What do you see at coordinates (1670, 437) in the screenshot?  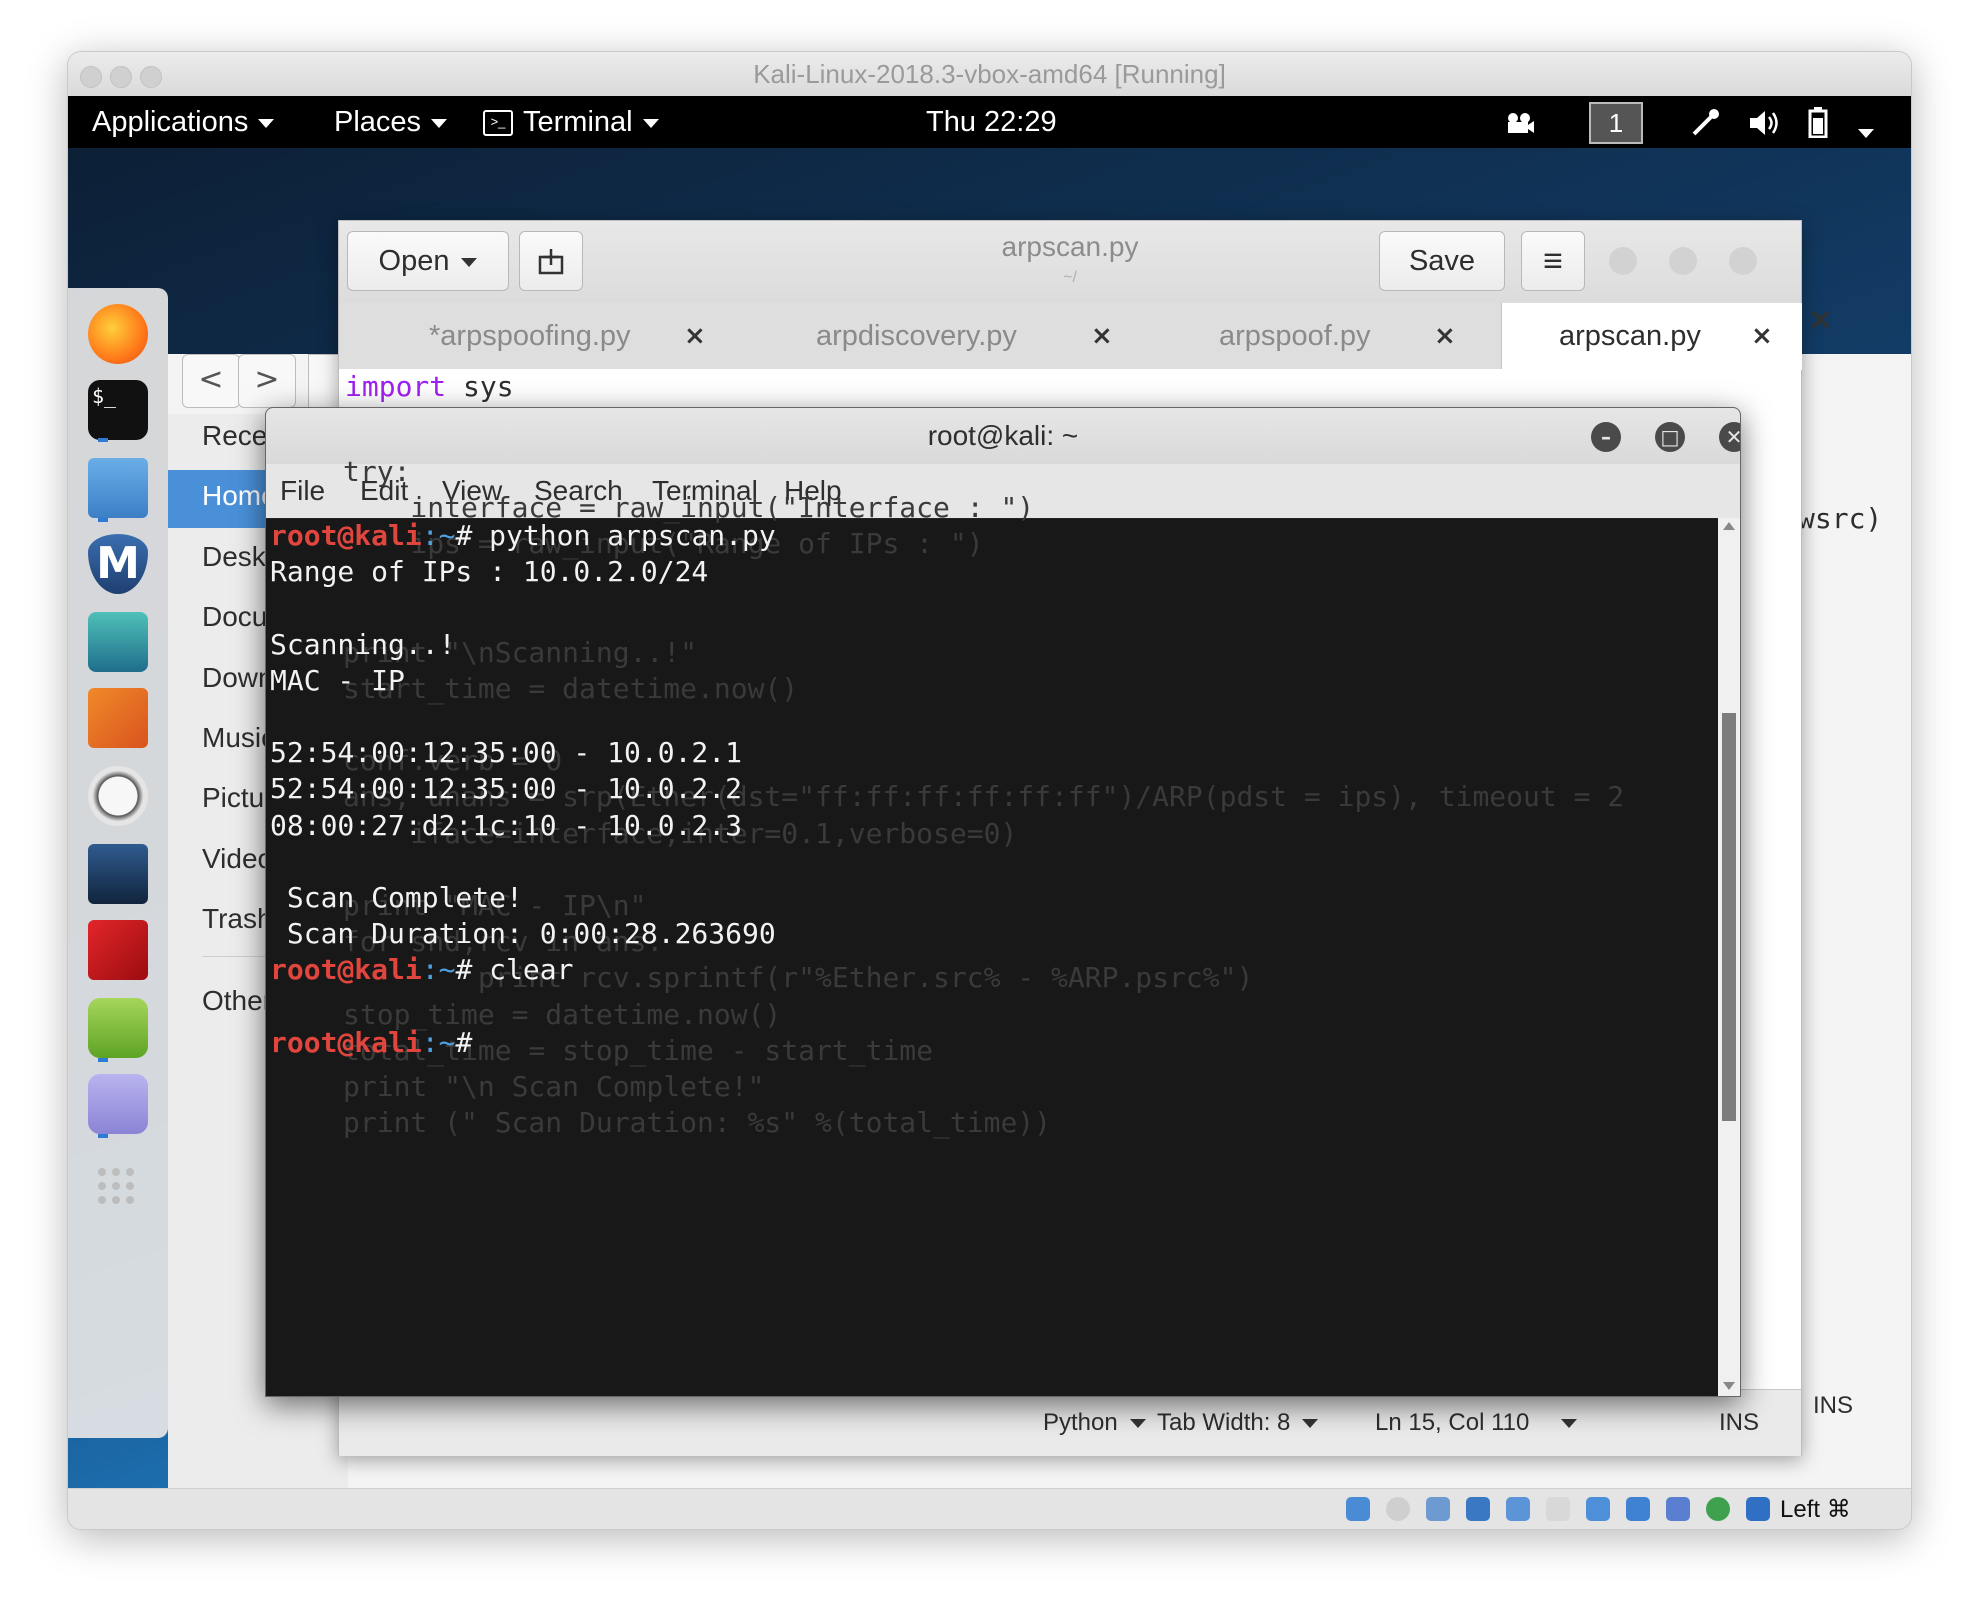 I see `maximize-icon: □` at bounding box center [1670, 437].